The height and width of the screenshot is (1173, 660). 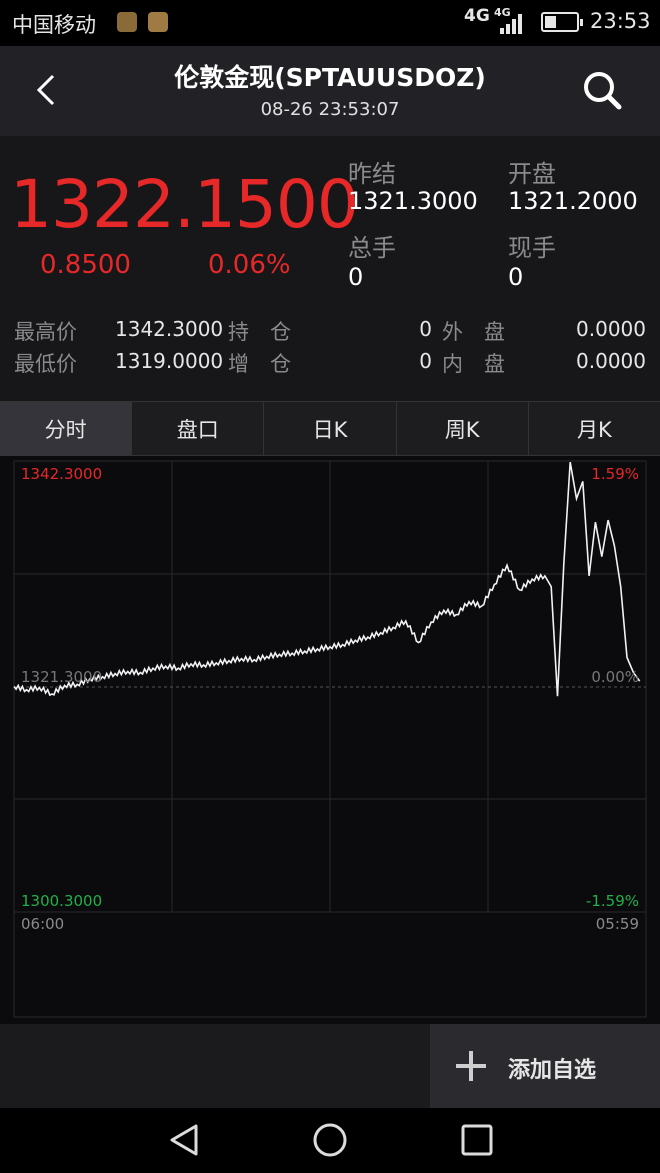 What do you see at coordinates (611, 361) in the screenshot?
I see `inner-value: 0.0000` at bounding box center [611, 361].